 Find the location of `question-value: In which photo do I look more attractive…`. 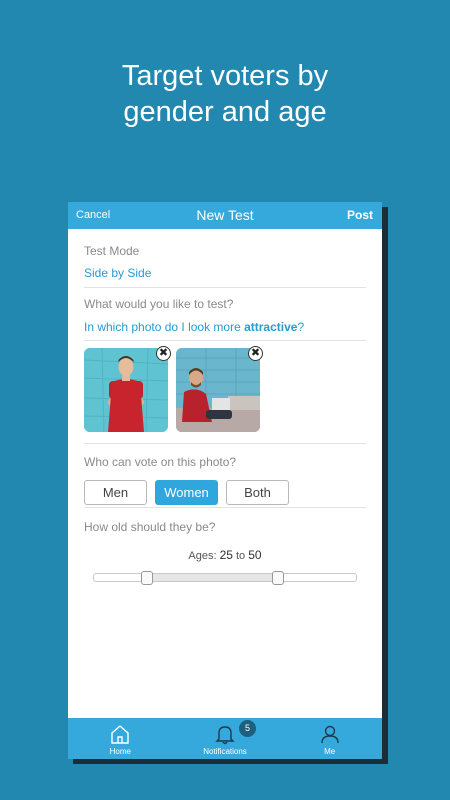

question-value: In which photo do I look more attractive… is located at coordinates (225, 327).